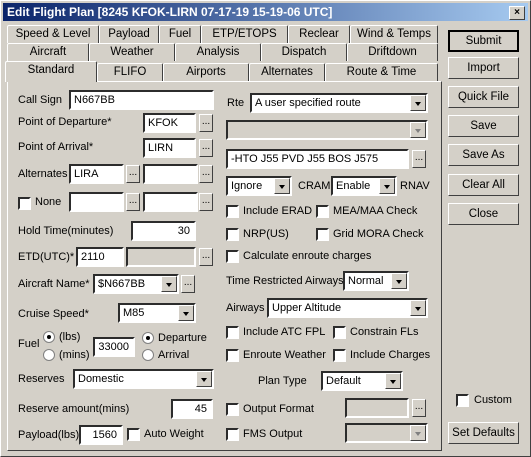  Describe the element at coordinates (53, 314) in the screenshot. I see `cruise-speed-label: Cruise Speed*` at that location.